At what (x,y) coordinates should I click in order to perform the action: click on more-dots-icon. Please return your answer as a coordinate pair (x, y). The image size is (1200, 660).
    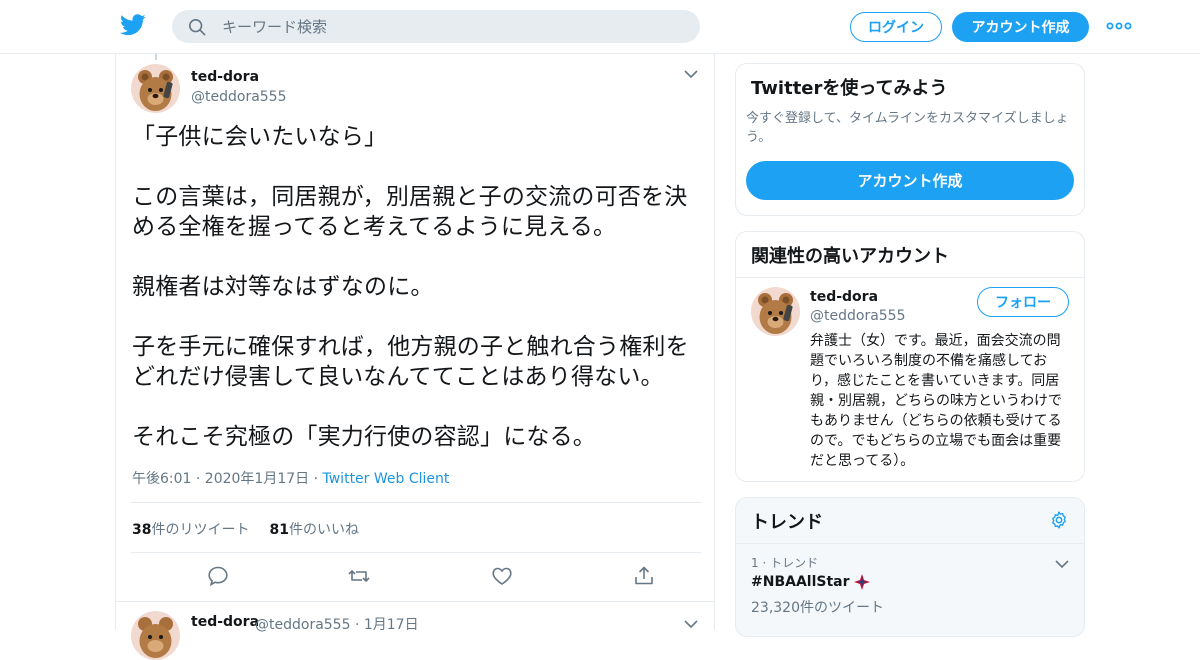
    Looking at the image, I should click on (1119, 26).